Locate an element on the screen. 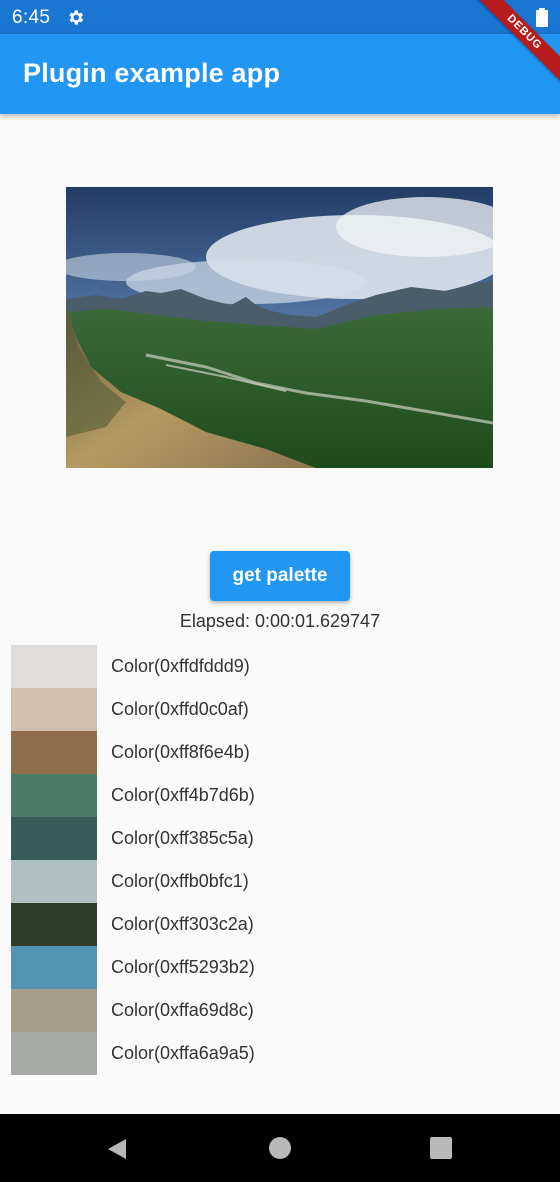 The height and width of the screenshot is (1182, 560). gear-icon is located at coordinates (76, 17).